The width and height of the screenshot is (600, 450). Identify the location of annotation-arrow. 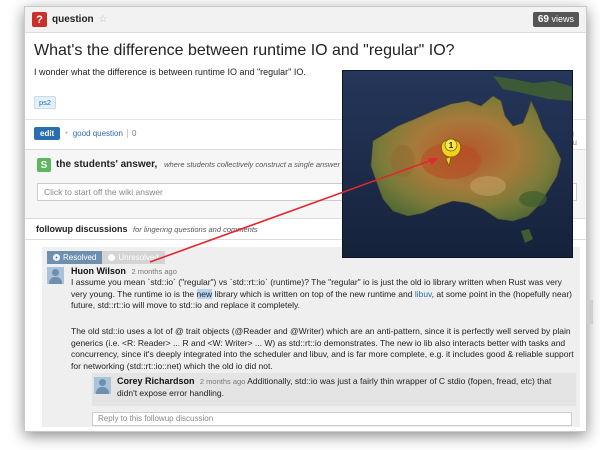
(293, 210).